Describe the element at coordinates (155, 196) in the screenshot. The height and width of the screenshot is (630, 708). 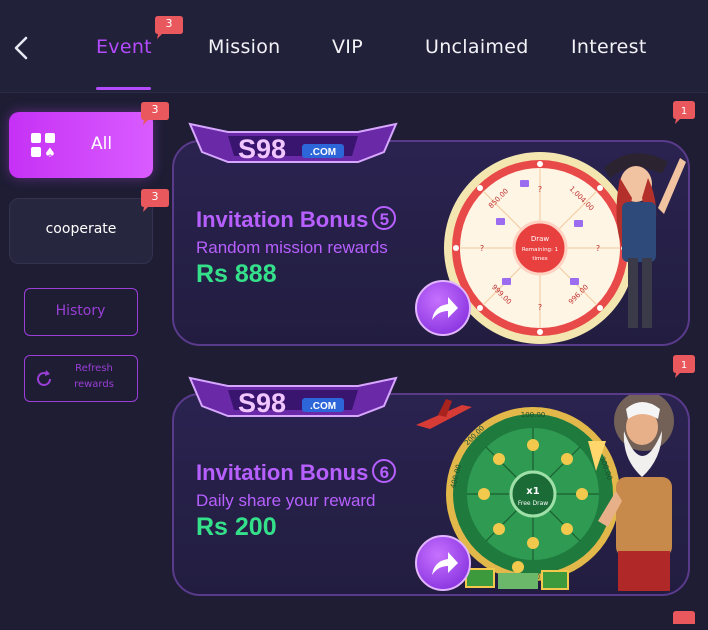
I see `sidebar-cooperate-badge-count: 3` at that location.